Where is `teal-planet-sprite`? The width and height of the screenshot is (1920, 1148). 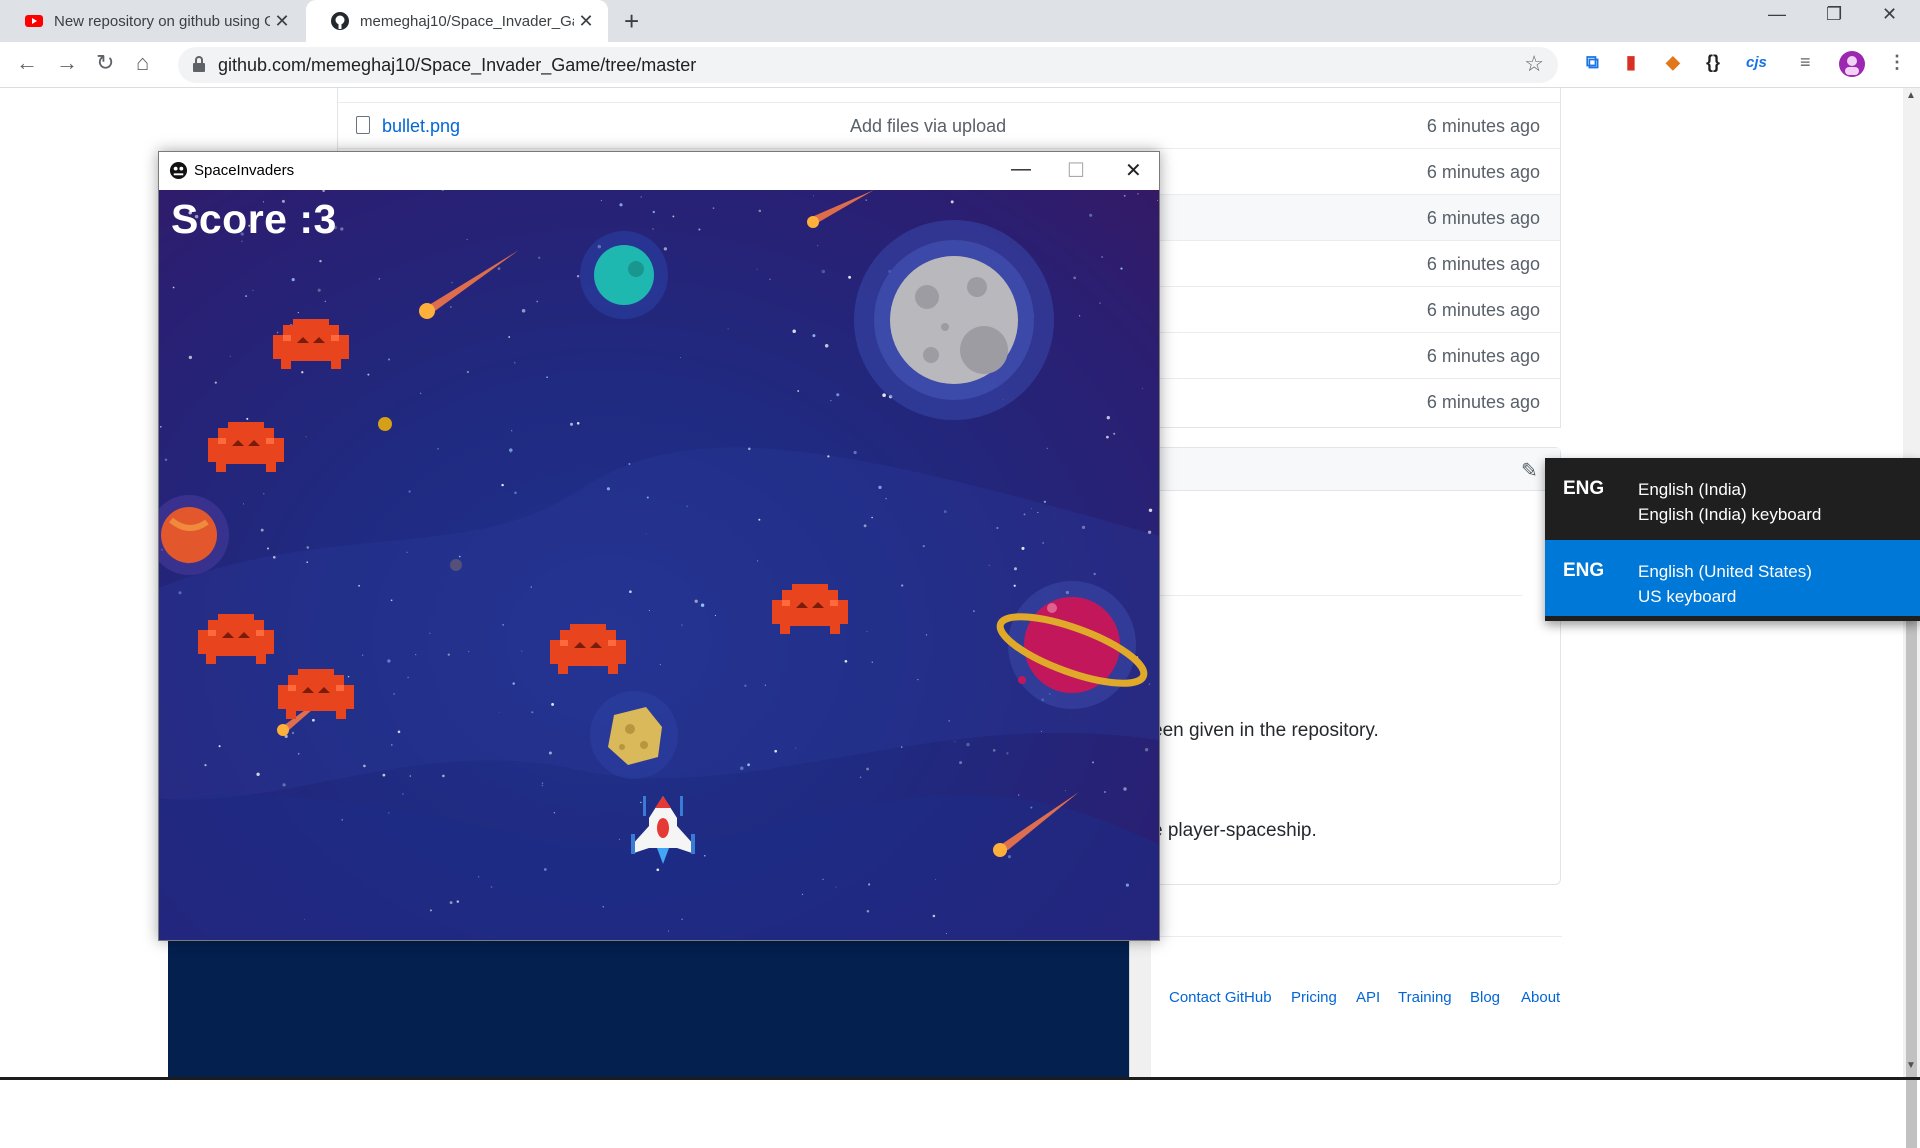
teal-planet-sprite is located at coordinates (624, 275).